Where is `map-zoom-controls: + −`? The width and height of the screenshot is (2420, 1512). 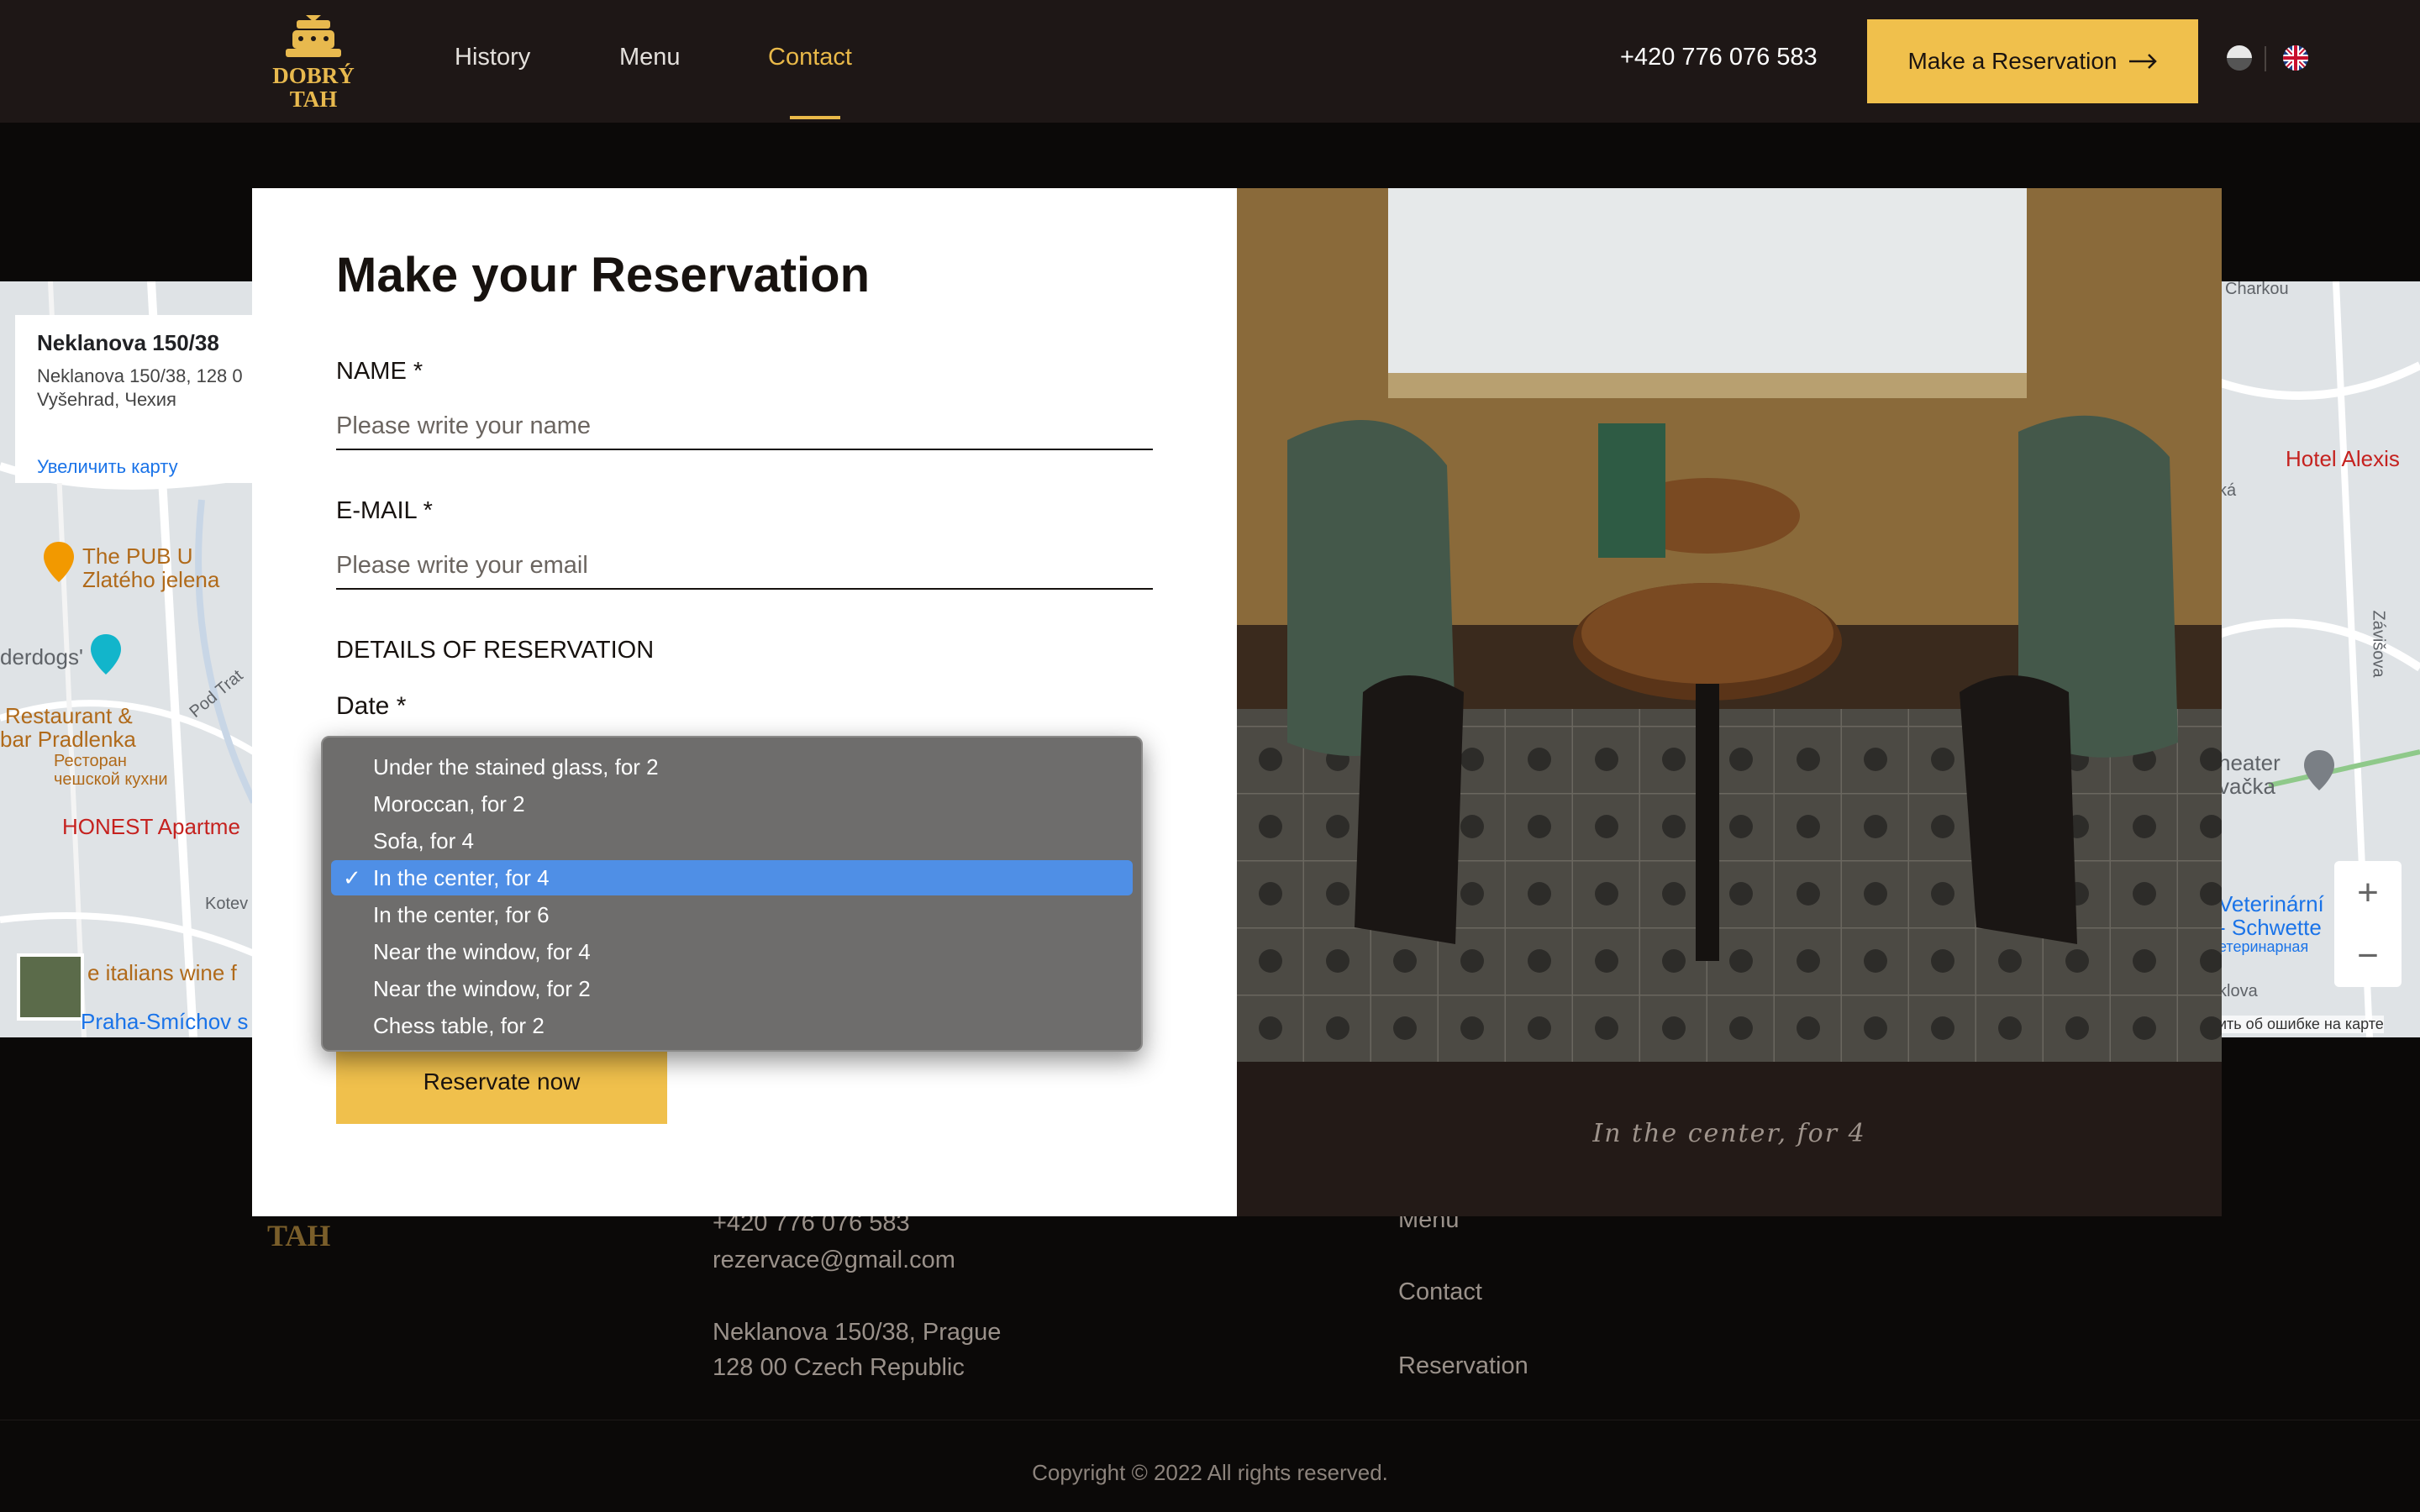
map-zoom-controls: + − is located at coordinates (2368, 924).